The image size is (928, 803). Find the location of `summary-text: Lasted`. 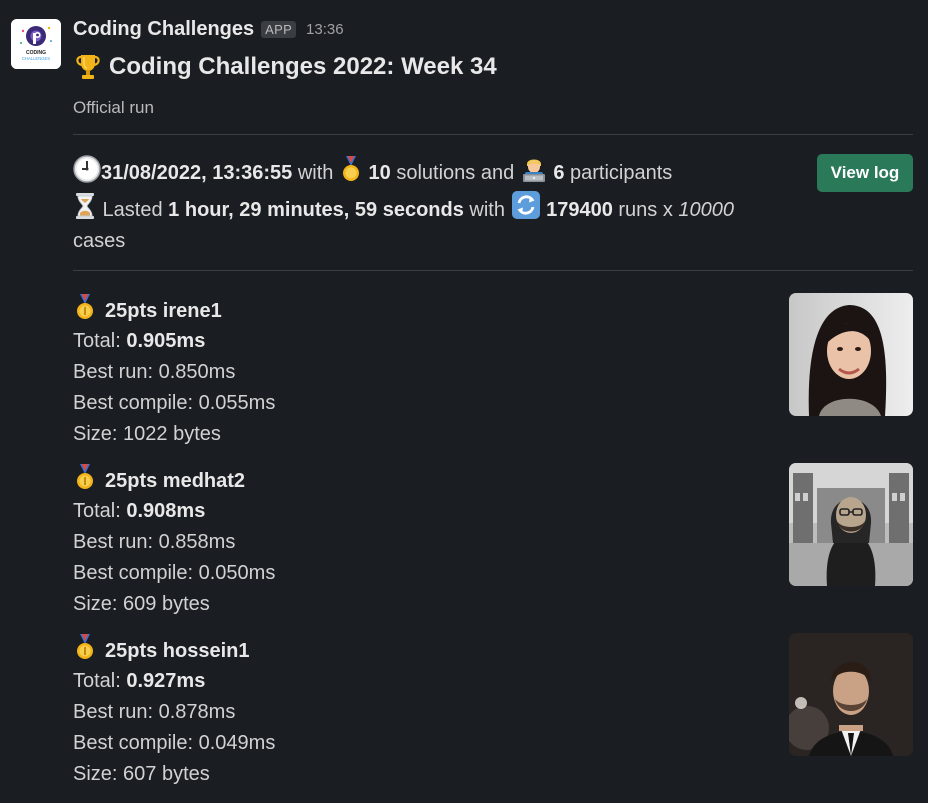

summary-text: Lasted is located at coordinates (133, 209).